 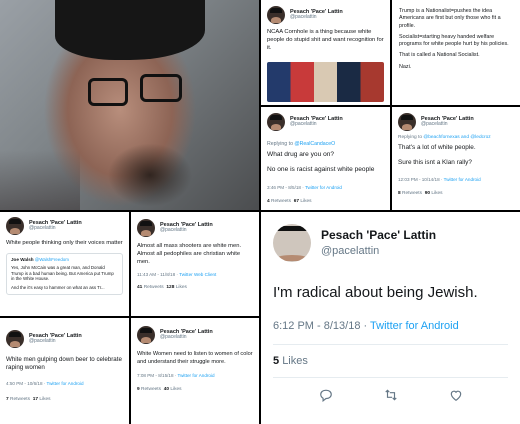 What do you see at coordinates (22, 259) in the screenshot?
I see `quoted-author-name: Joe Walsh` at bounding box center [22, 259].